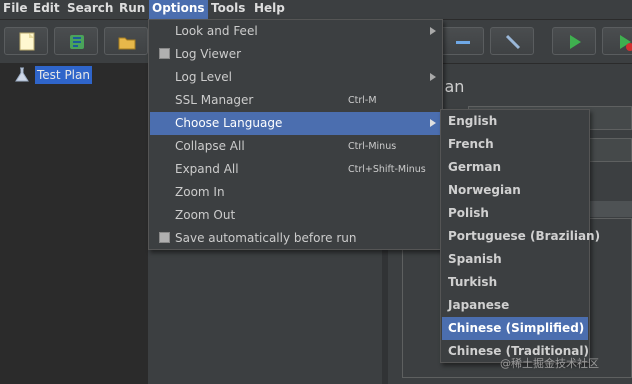 This screenshot has width=632, height=384. What do you see at coordinates (316, 10) in the screenshot?
I see `menu-bar: File Edit Search Run Options Tools Help` at bounding box center [316, 10].